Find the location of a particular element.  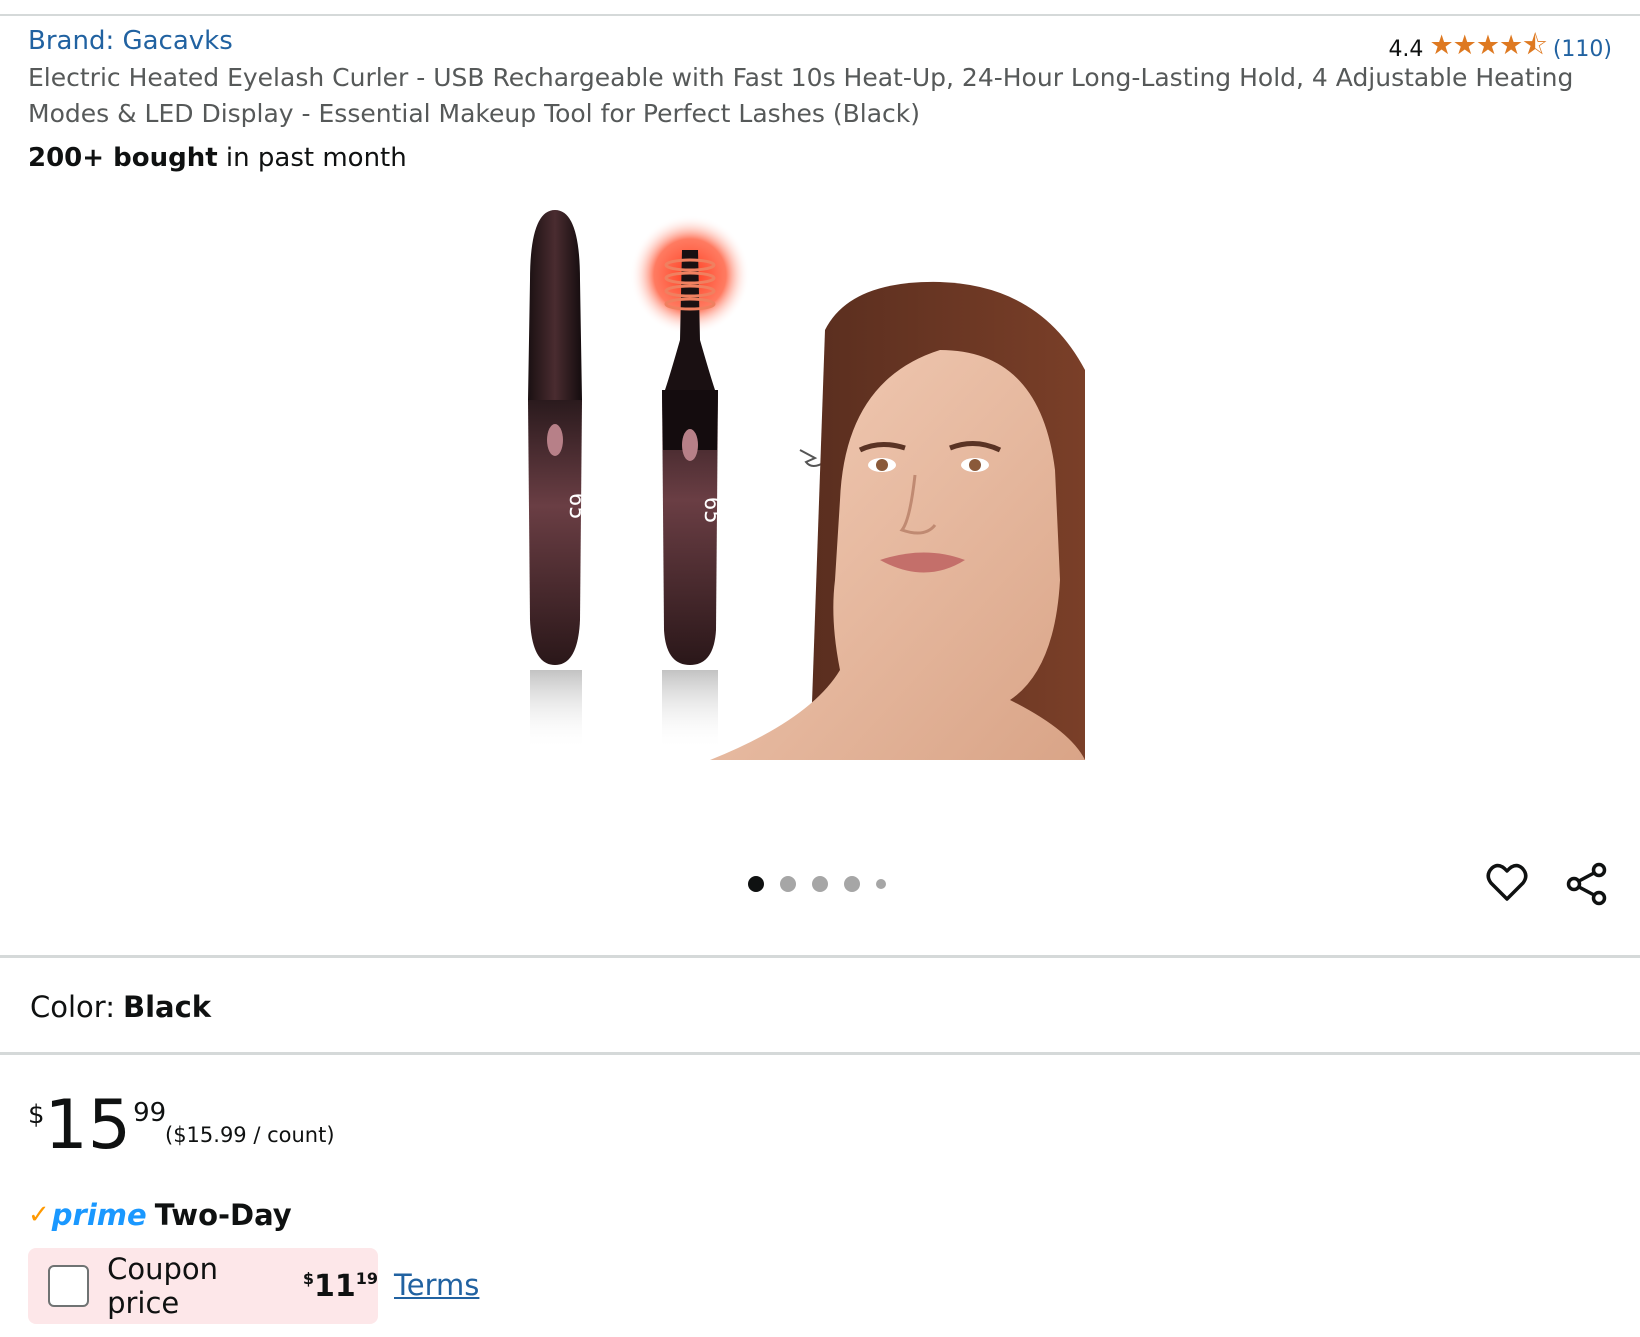

heart-icon is located at coordinates (1507, 883).